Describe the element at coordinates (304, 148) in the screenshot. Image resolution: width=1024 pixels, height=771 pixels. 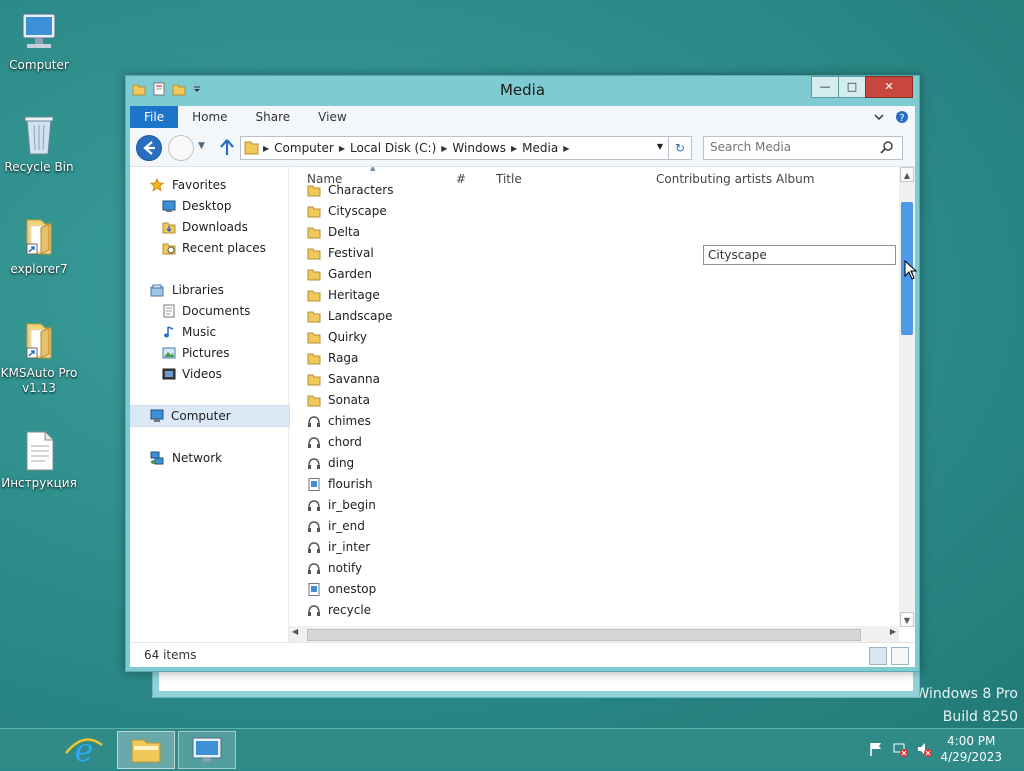
I see `breadcrumb-computer: Computer` at that location.